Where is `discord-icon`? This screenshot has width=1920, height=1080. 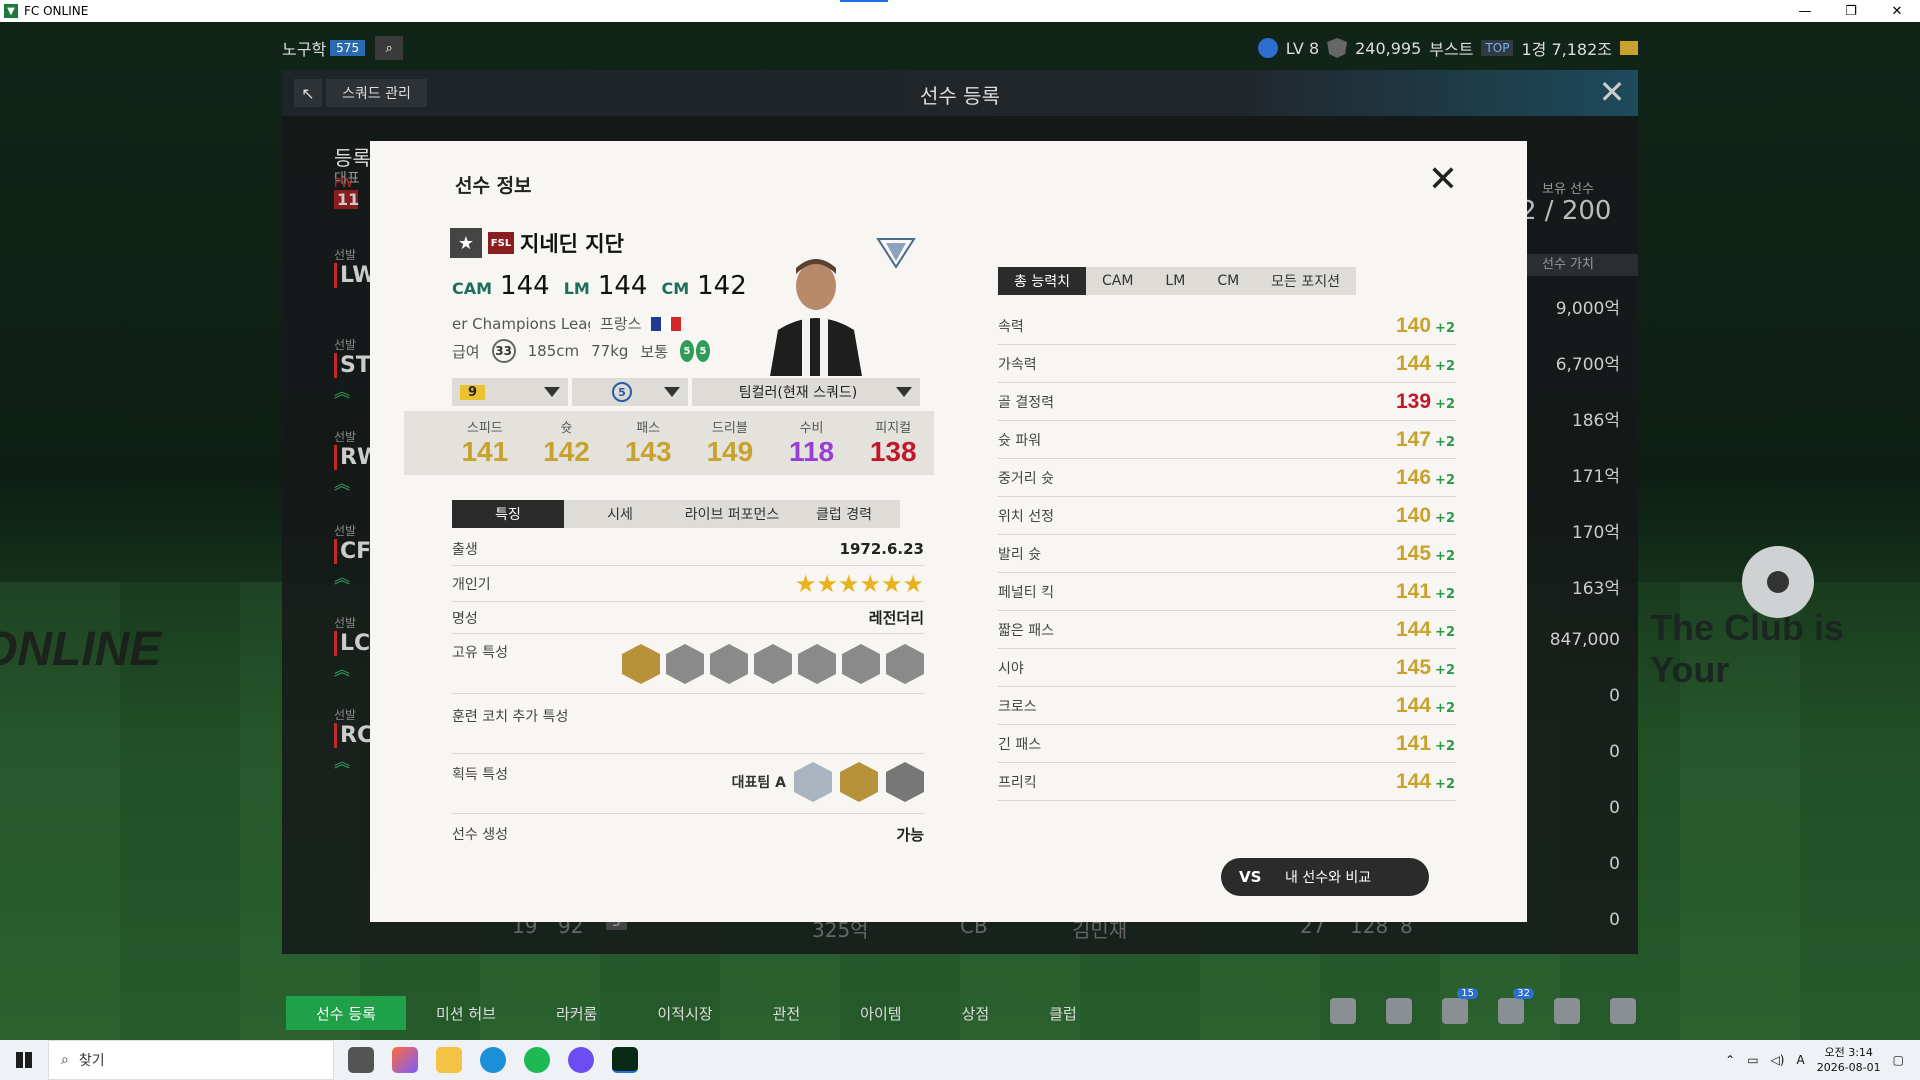 discord-icon is located at coordinates (581, 1060).